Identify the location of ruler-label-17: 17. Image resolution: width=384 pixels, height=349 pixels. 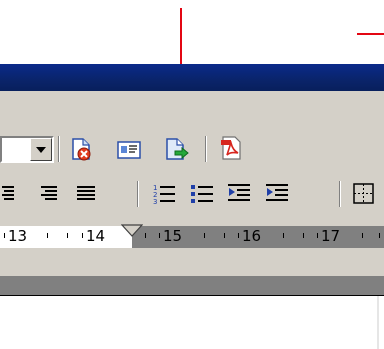
(331, 236).